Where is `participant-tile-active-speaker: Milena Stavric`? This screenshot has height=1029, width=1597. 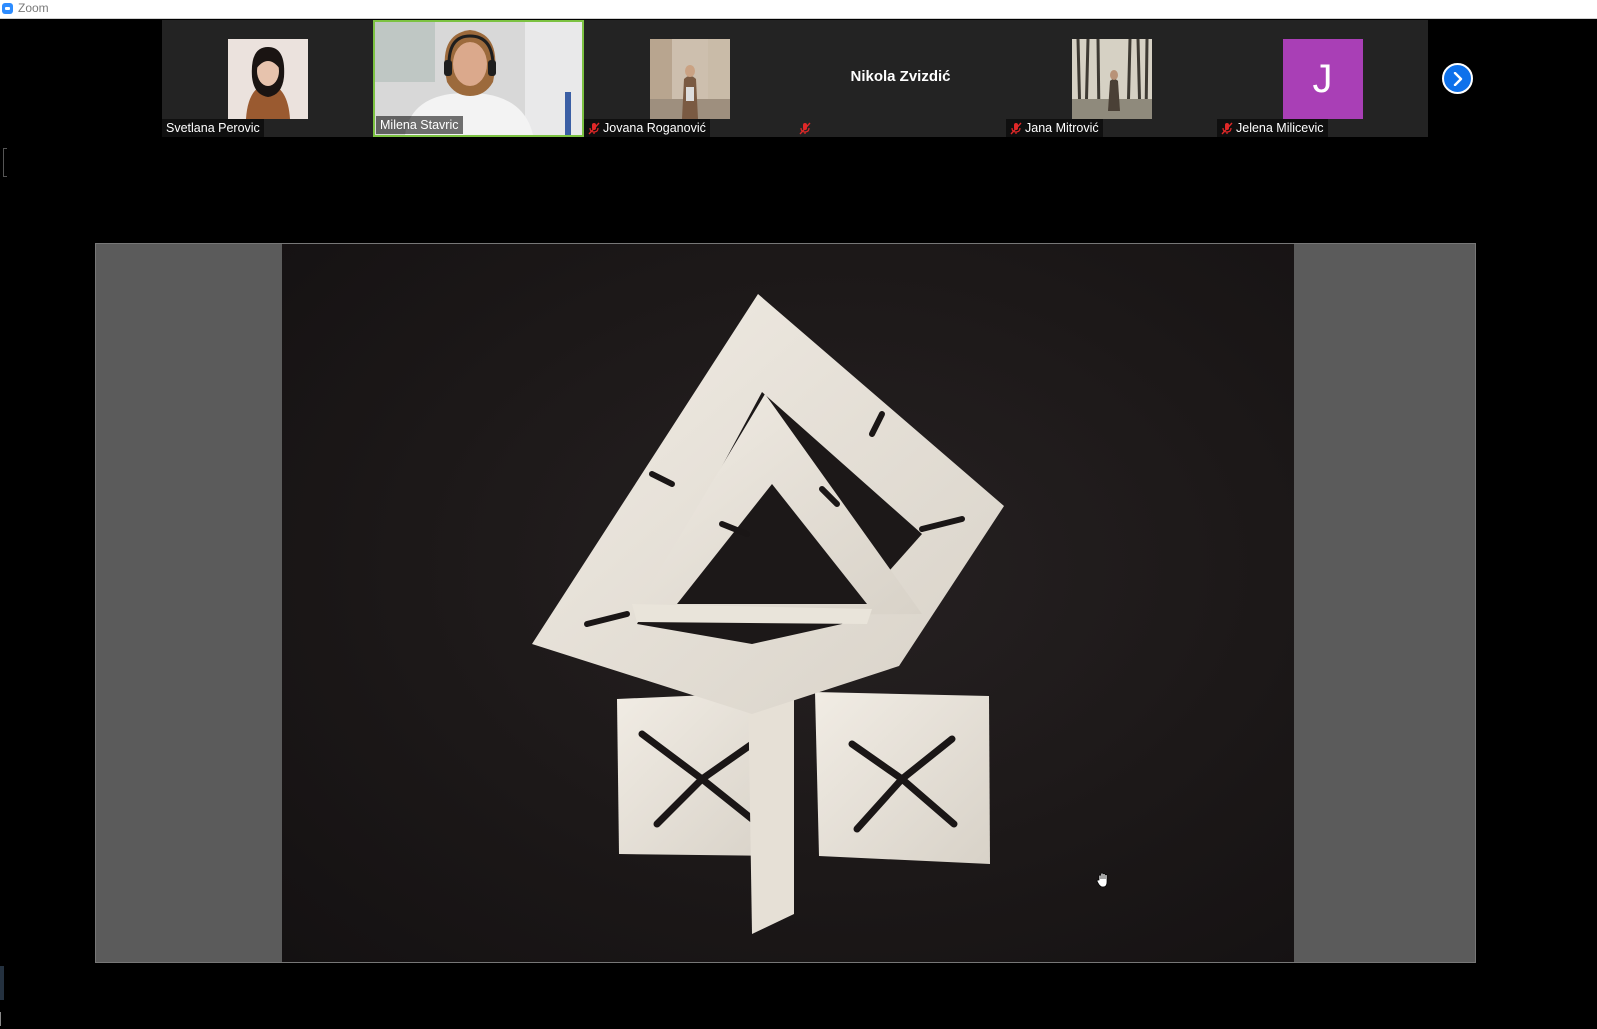
participant-tile-active-speaker: Milena Stavric is located at coordinates (478, 78).